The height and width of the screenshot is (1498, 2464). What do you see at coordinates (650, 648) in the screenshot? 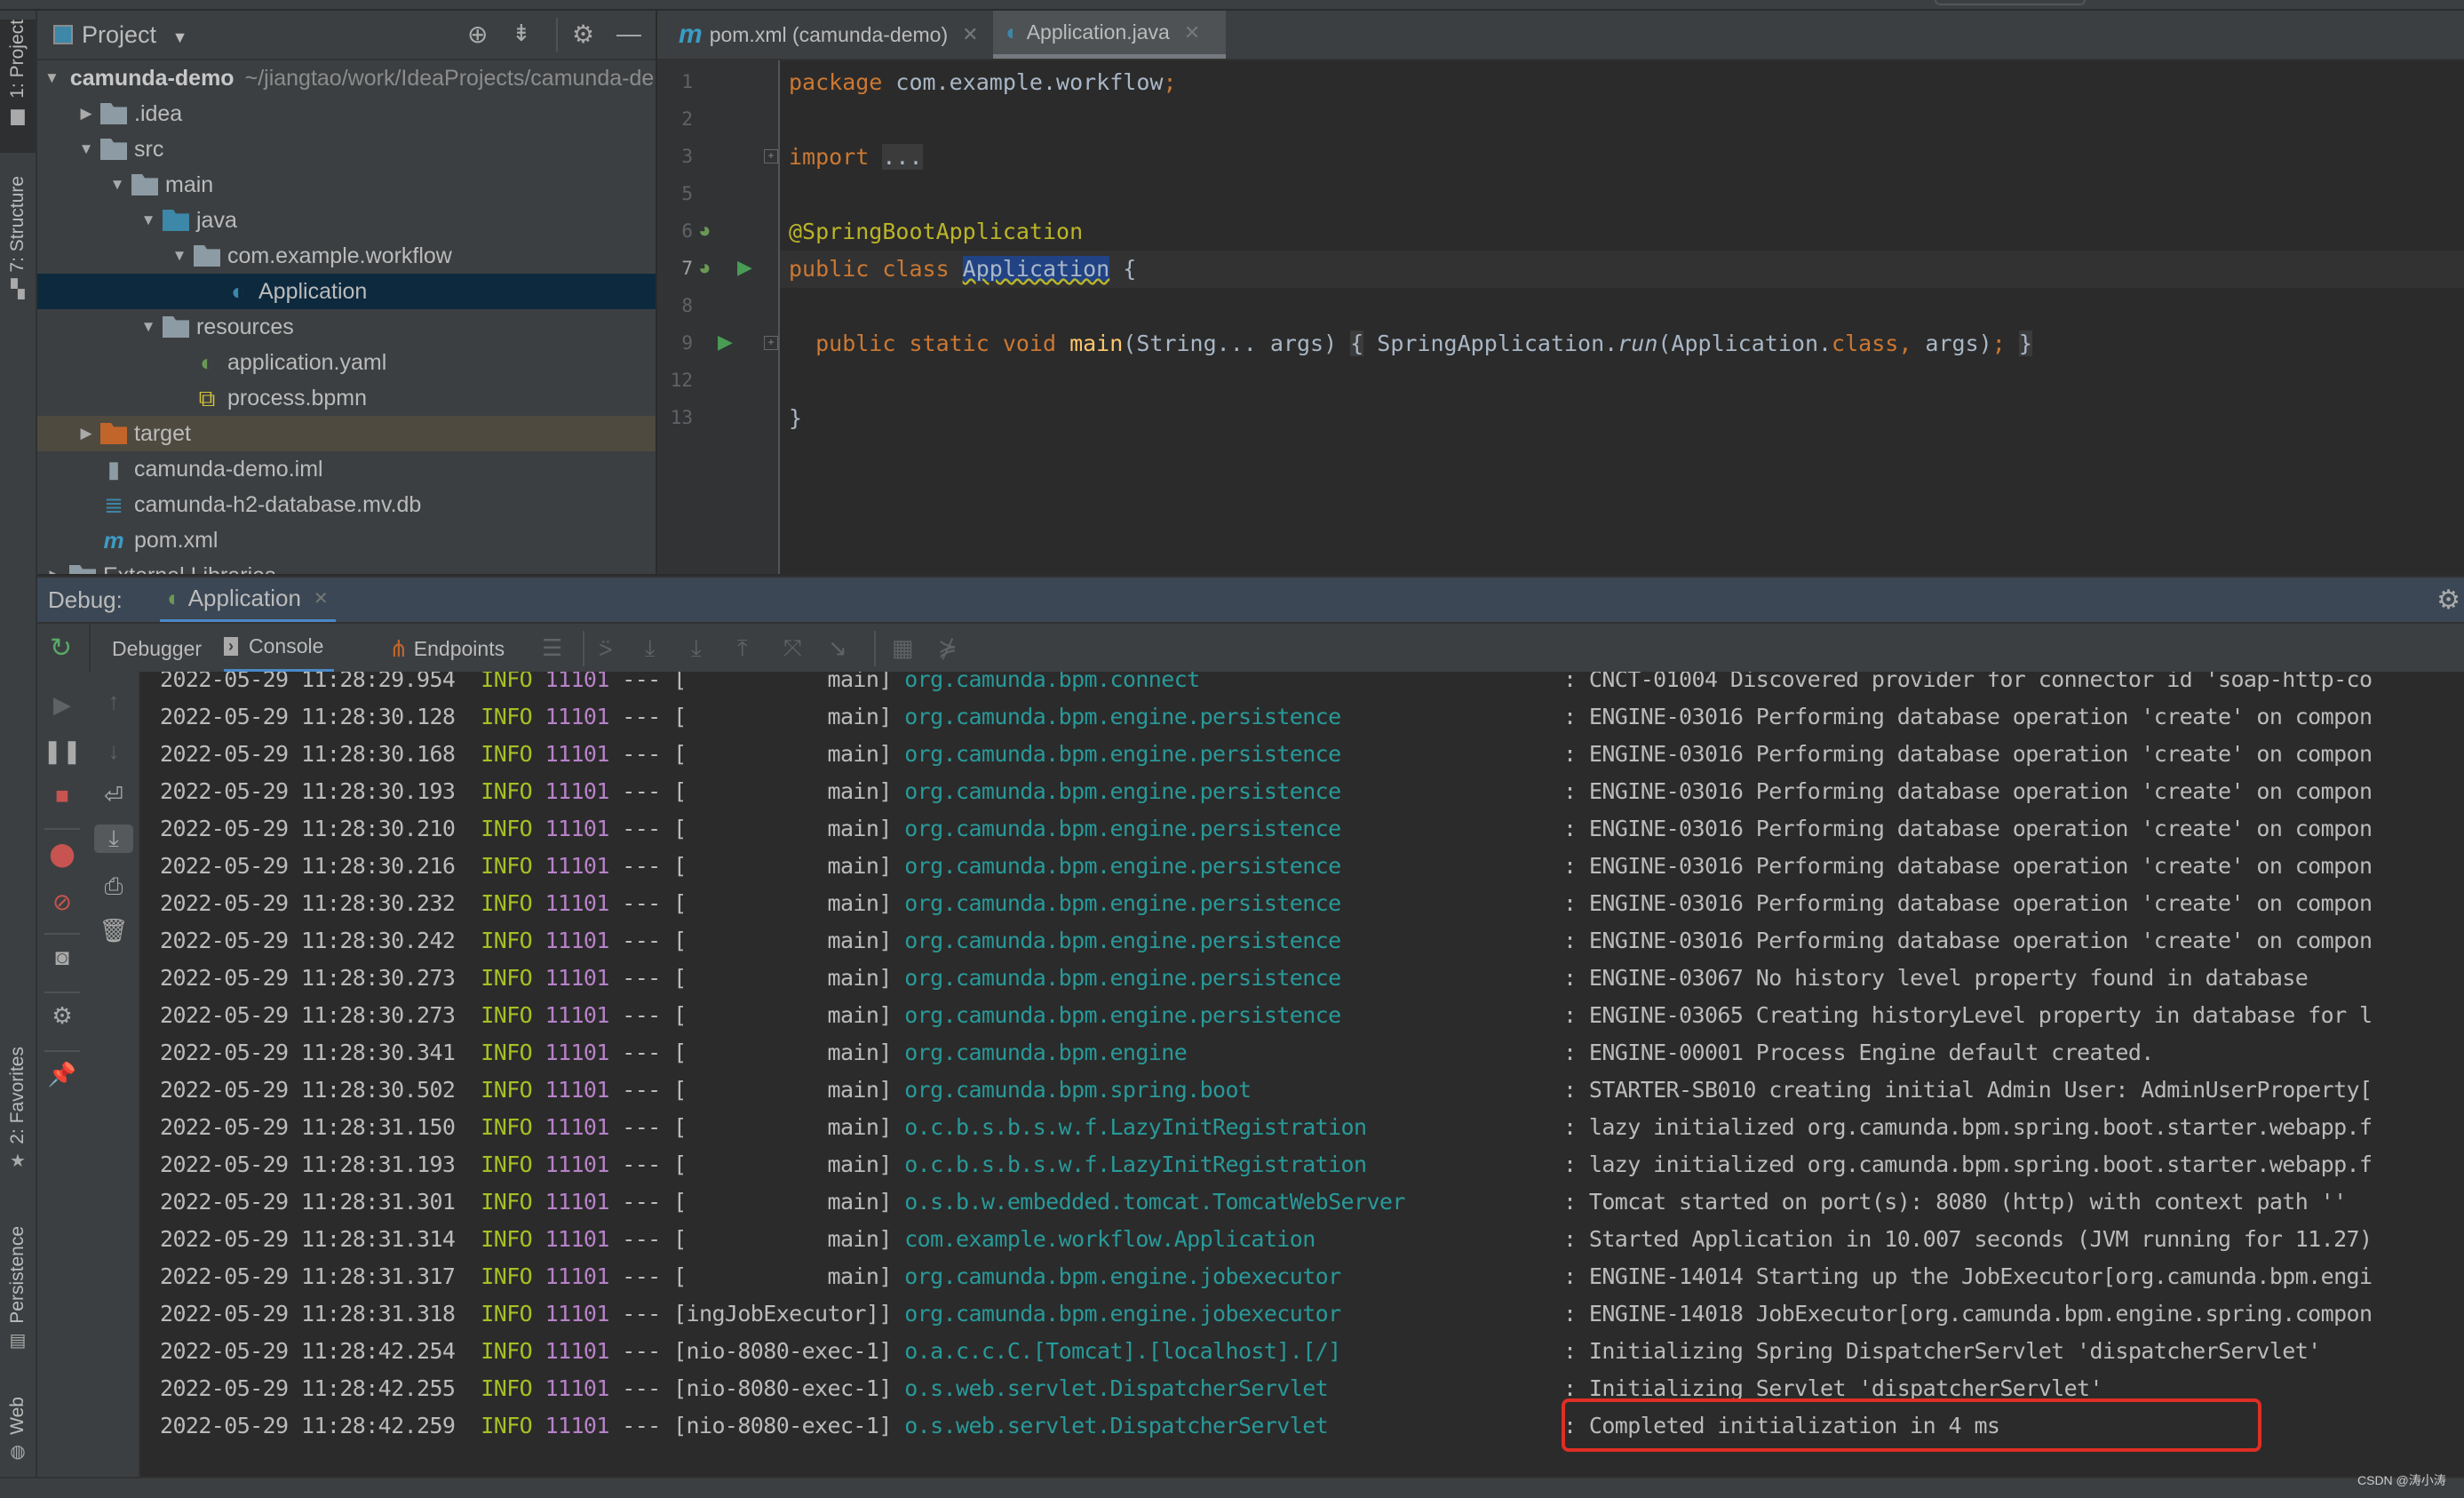
I see `step-over-icon: ⤓` at bounding box center [650, 648].